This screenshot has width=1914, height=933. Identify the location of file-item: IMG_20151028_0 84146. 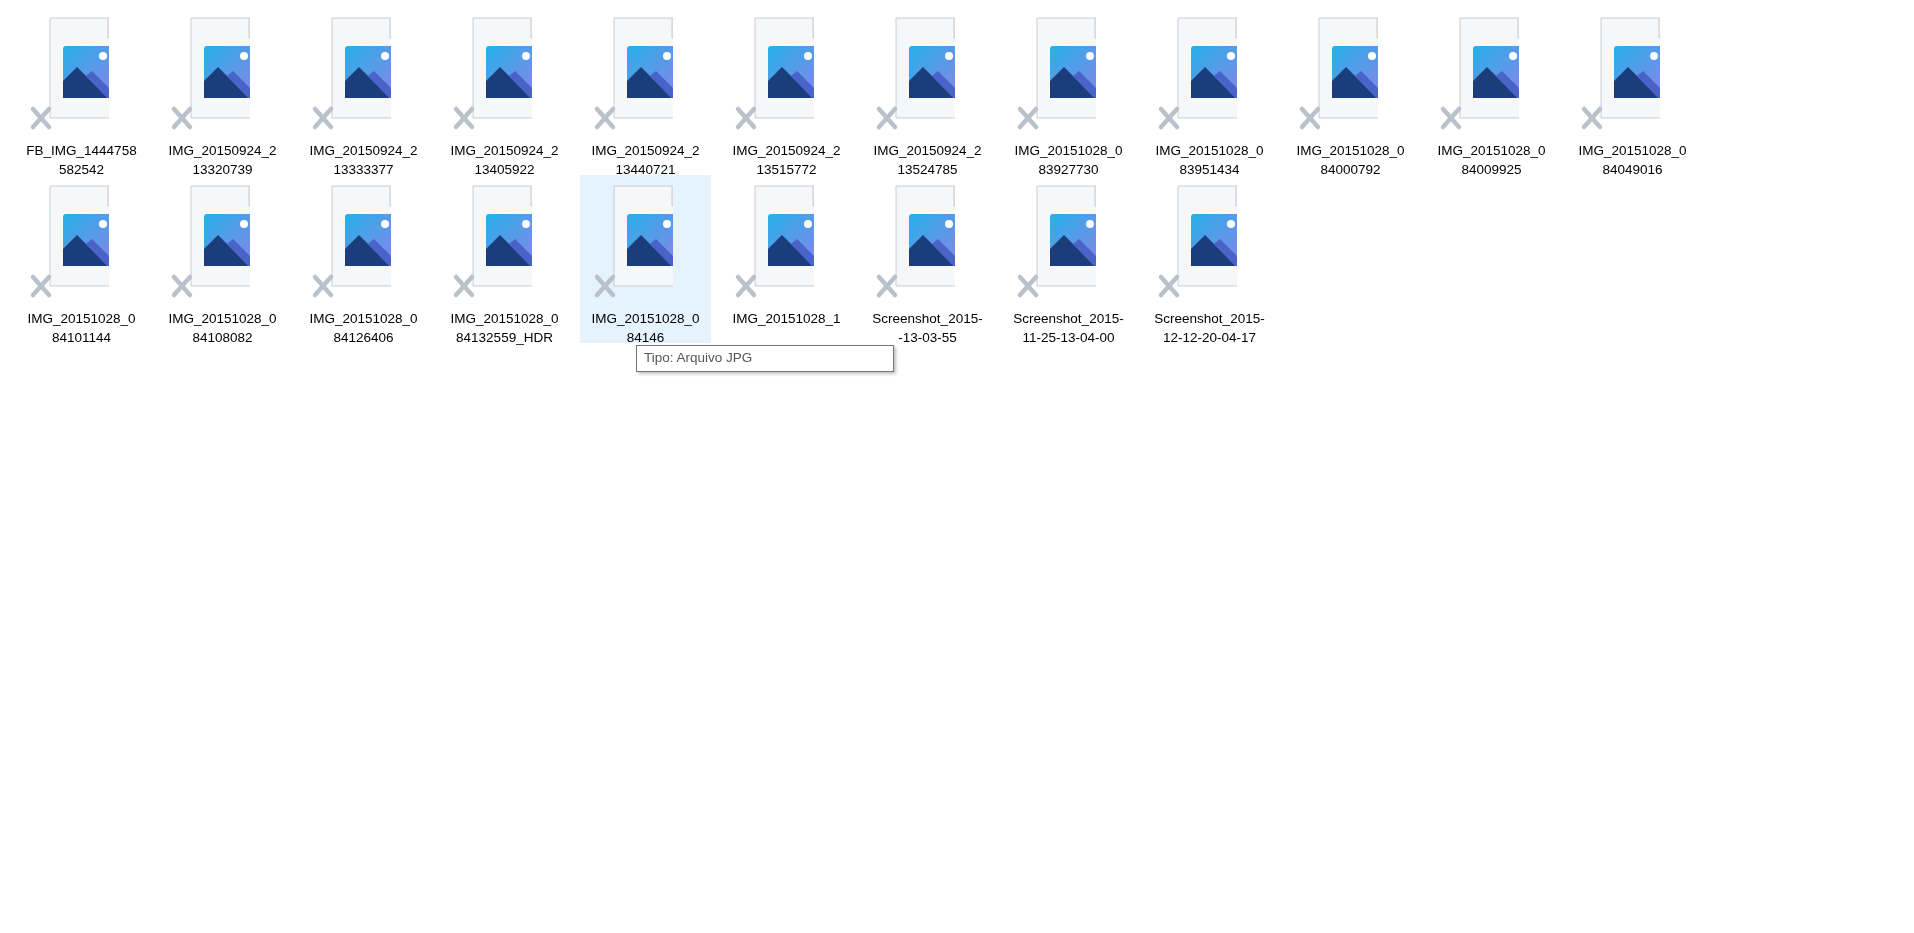
(645, 259).